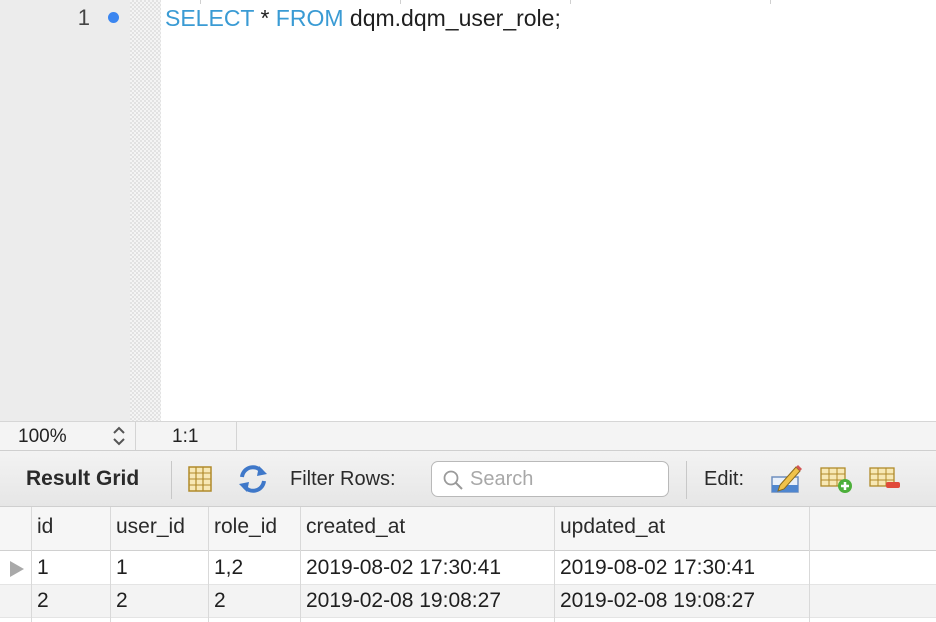 This screenshot has height=622, width=936. What do you see at coordinates (145, 210) in the screenshot?
I see `fold-strip` at bounding box center [145, 210].